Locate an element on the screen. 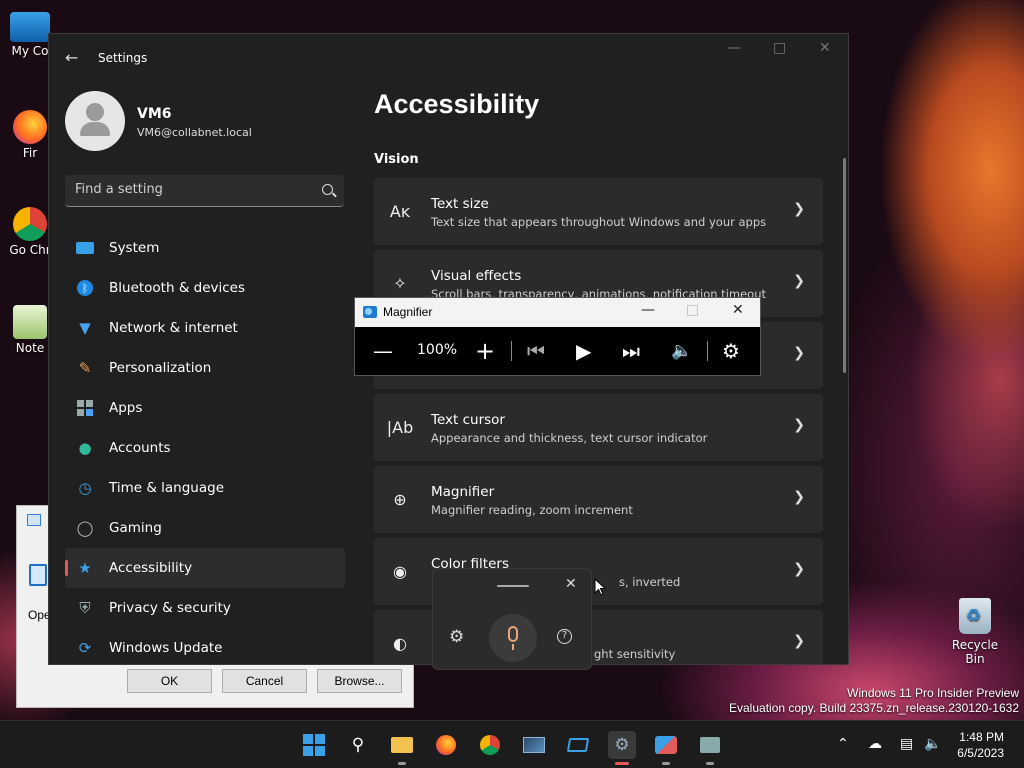 The width and height of the screenshot is (1024, 768). firefox-button is located at coordinates (446, 745).